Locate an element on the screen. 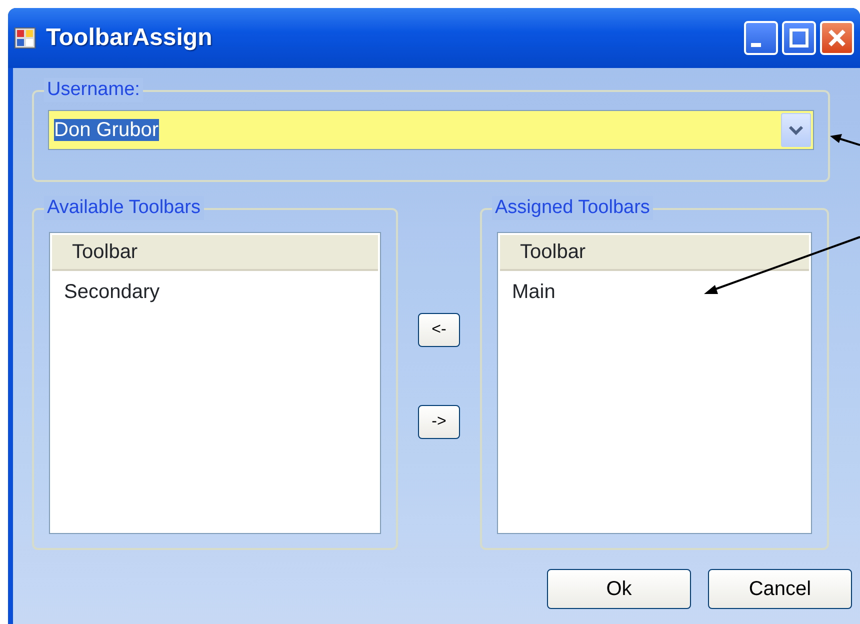 The height and width of the screenshot is (624, 860). username-value: Don Grubor is located at coordinates (106, 130).